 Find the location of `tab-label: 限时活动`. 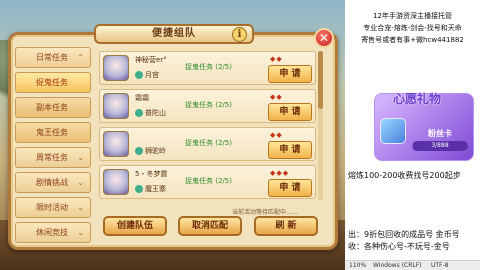

tab-label: 限时活动 is located at coordinates (52, 207).